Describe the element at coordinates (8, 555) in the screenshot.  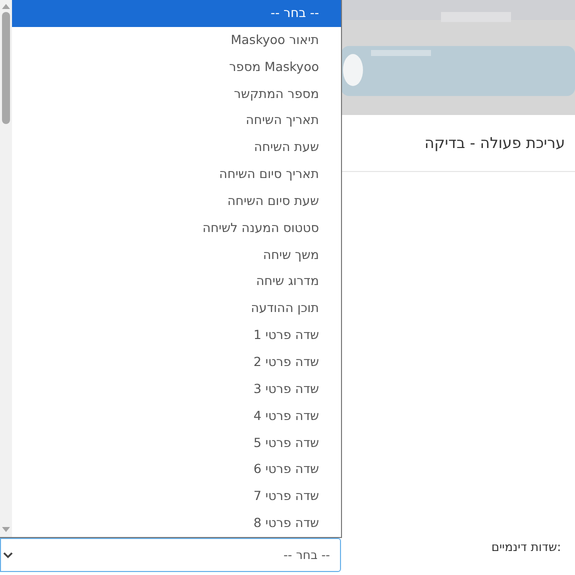
I see `chevron-down-icon` at that location.